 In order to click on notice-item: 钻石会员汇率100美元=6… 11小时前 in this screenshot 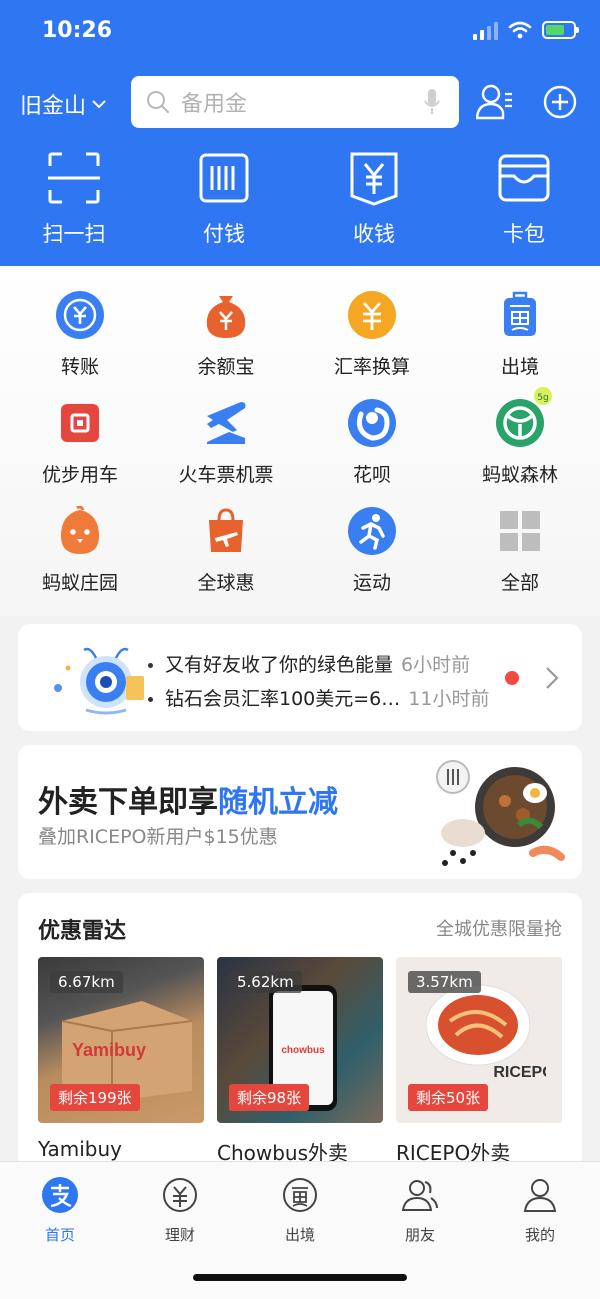, I will do `click(318, 697)`.